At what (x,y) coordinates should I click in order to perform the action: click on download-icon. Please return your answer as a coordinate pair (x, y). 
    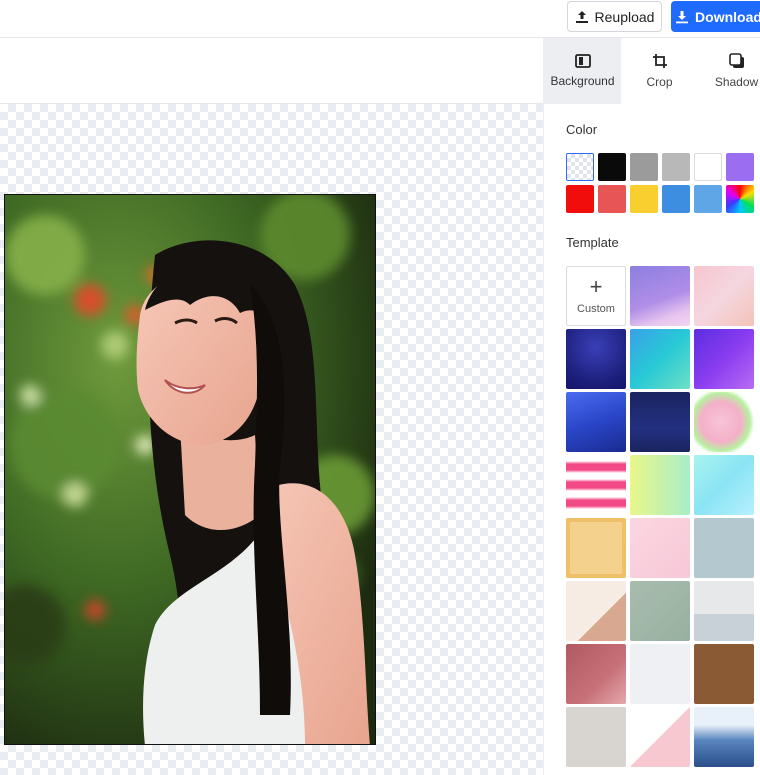
    Looking at the image, I should click on (682, 16).